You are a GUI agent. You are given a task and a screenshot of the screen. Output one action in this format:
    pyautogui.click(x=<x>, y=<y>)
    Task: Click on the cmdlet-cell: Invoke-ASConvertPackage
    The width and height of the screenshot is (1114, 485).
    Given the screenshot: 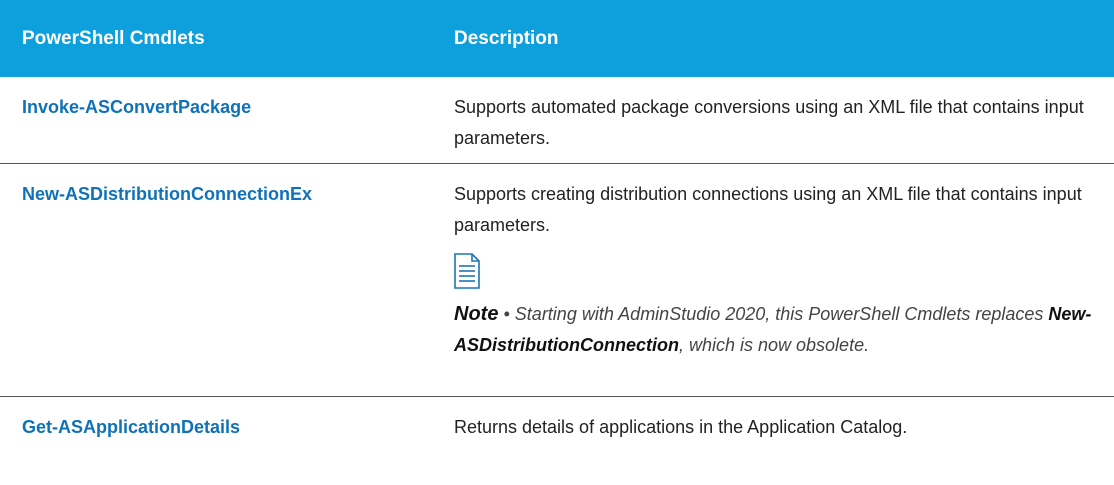 What is the action you would take?
    pyautogui.click(x=227, y=120)
    